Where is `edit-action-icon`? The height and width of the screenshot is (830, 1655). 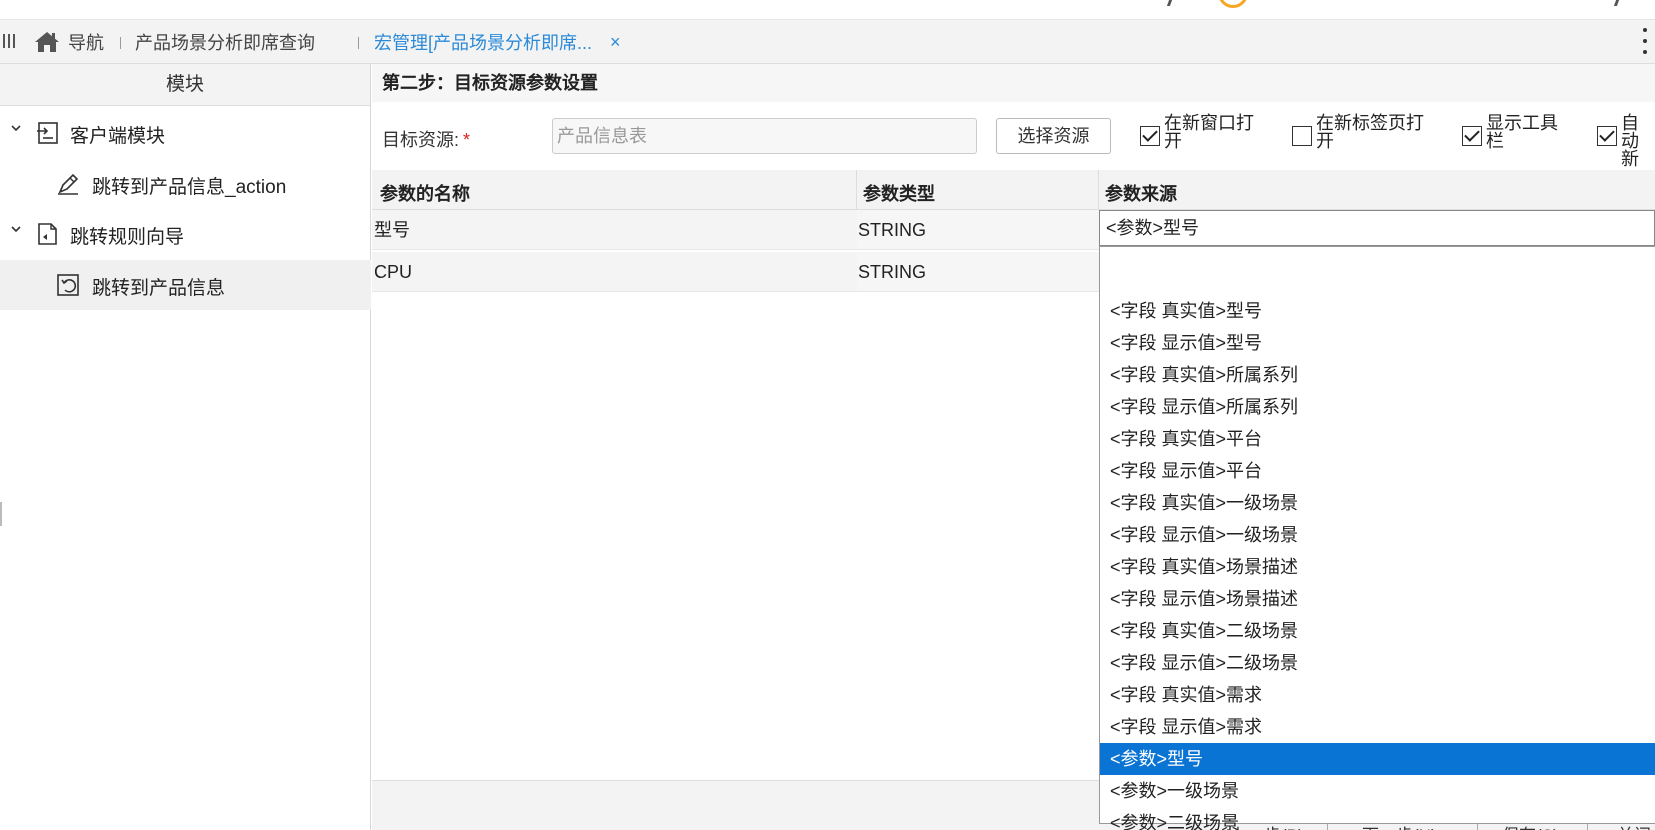
edit-action-icon is located at coordinates (68, 184).